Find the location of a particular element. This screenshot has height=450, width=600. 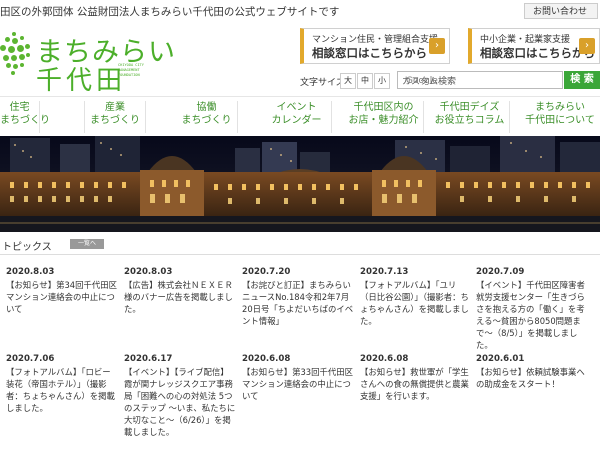

topic-text: 【広告】株式会社ＮＥＸＥＲ様のバナー広告を掲載しました。 is located at coordinates (178, 297).